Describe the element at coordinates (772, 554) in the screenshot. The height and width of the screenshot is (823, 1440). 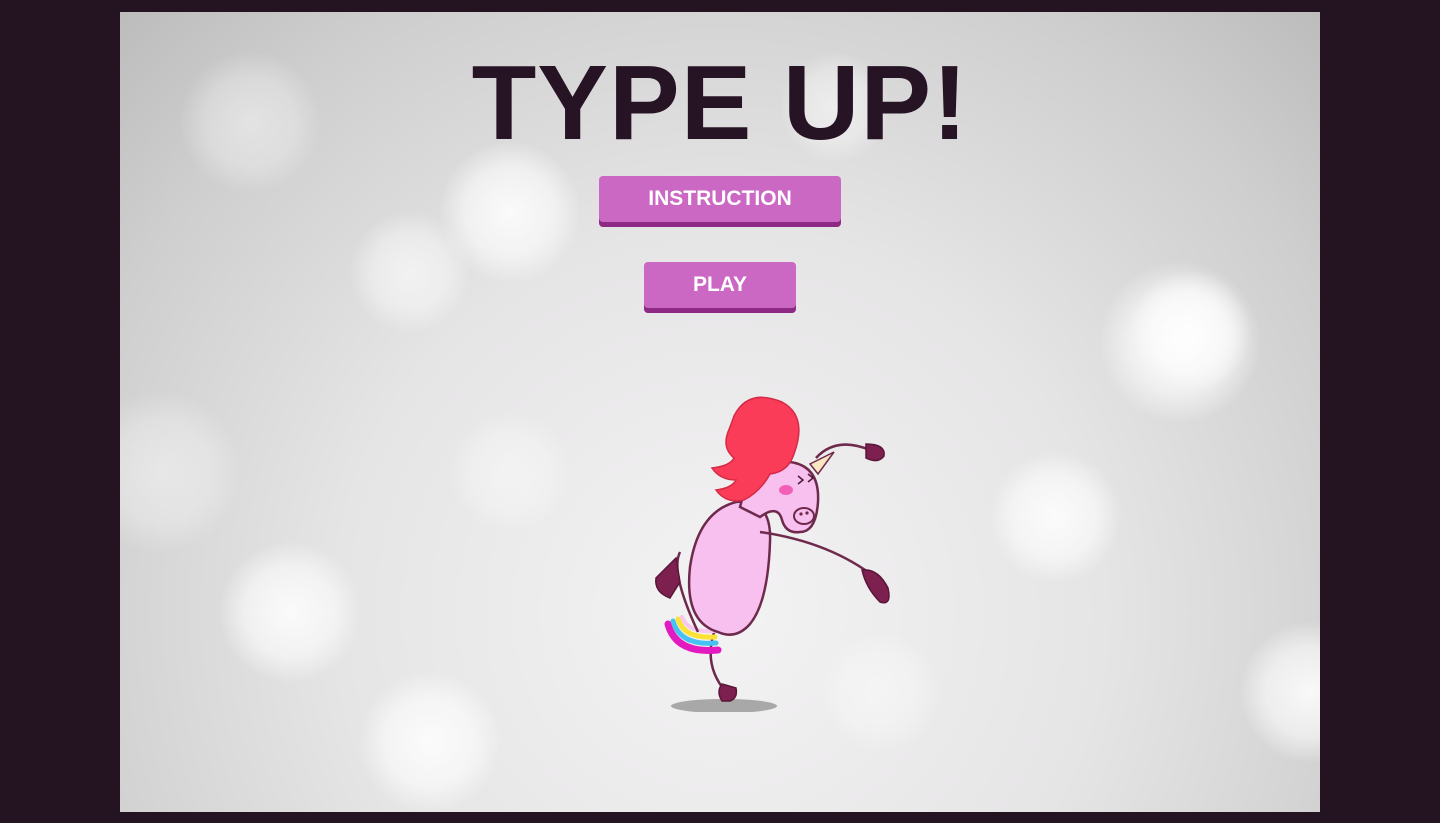
I see `dancing-unicorn-illustration` at that location.